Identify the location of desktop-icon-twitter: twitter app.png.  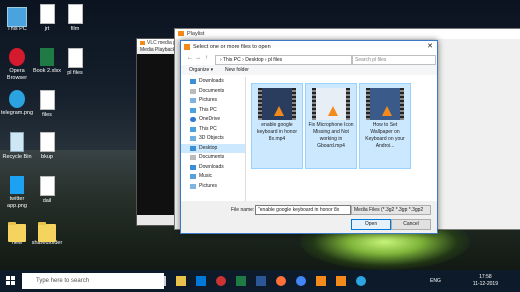
(17, 193).